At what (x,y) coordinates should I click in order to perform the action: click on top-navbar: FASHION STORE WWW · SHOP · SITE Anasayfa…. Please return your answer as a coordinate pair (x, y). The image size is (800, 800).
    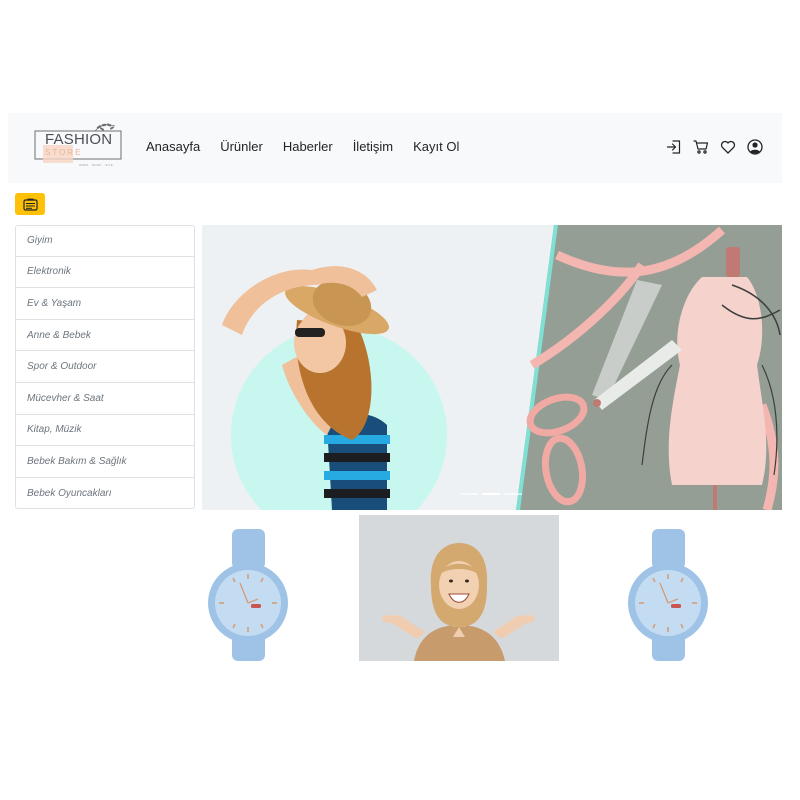
    Looking at the image, I should click on (395, 148).